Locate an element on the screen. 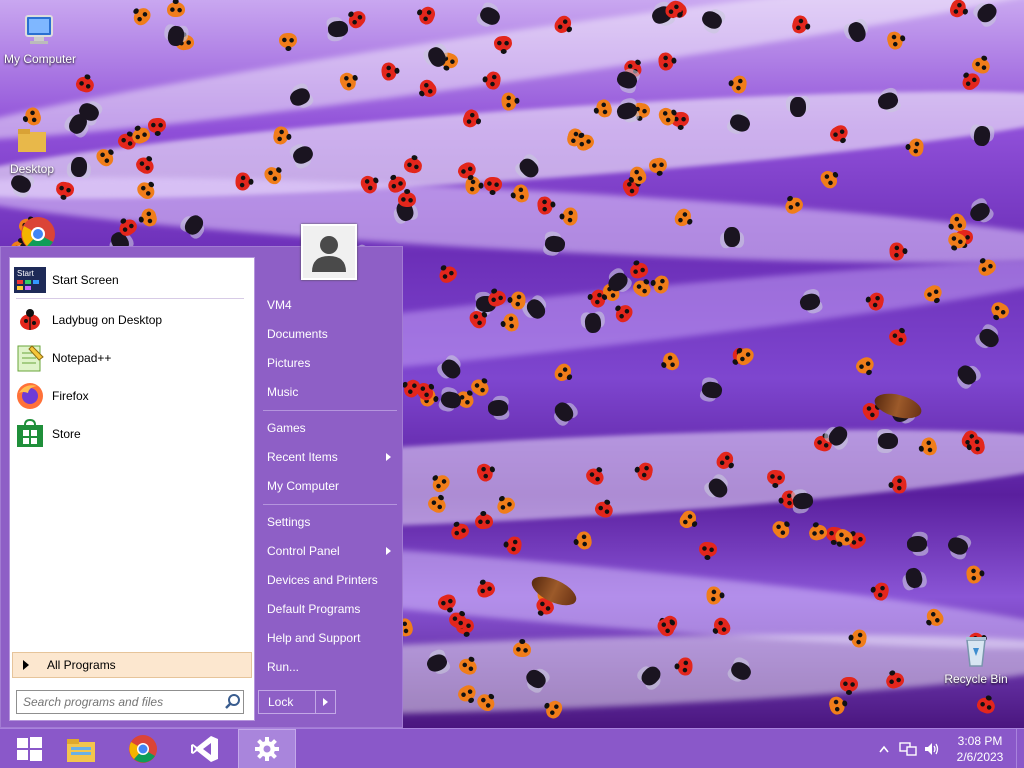 The height and width of the screenshot is (768, 1024). desktop-icon-recycle-bin: Recycle Bin is located at coordinates (976, 658).